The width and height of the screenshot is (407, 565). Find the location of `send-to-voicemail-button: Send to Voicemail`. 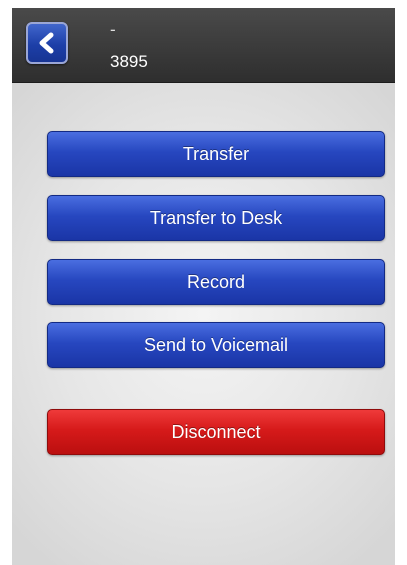

send-to-voicemail-button: Send to Voicemail is located at coordinates (216, 345).